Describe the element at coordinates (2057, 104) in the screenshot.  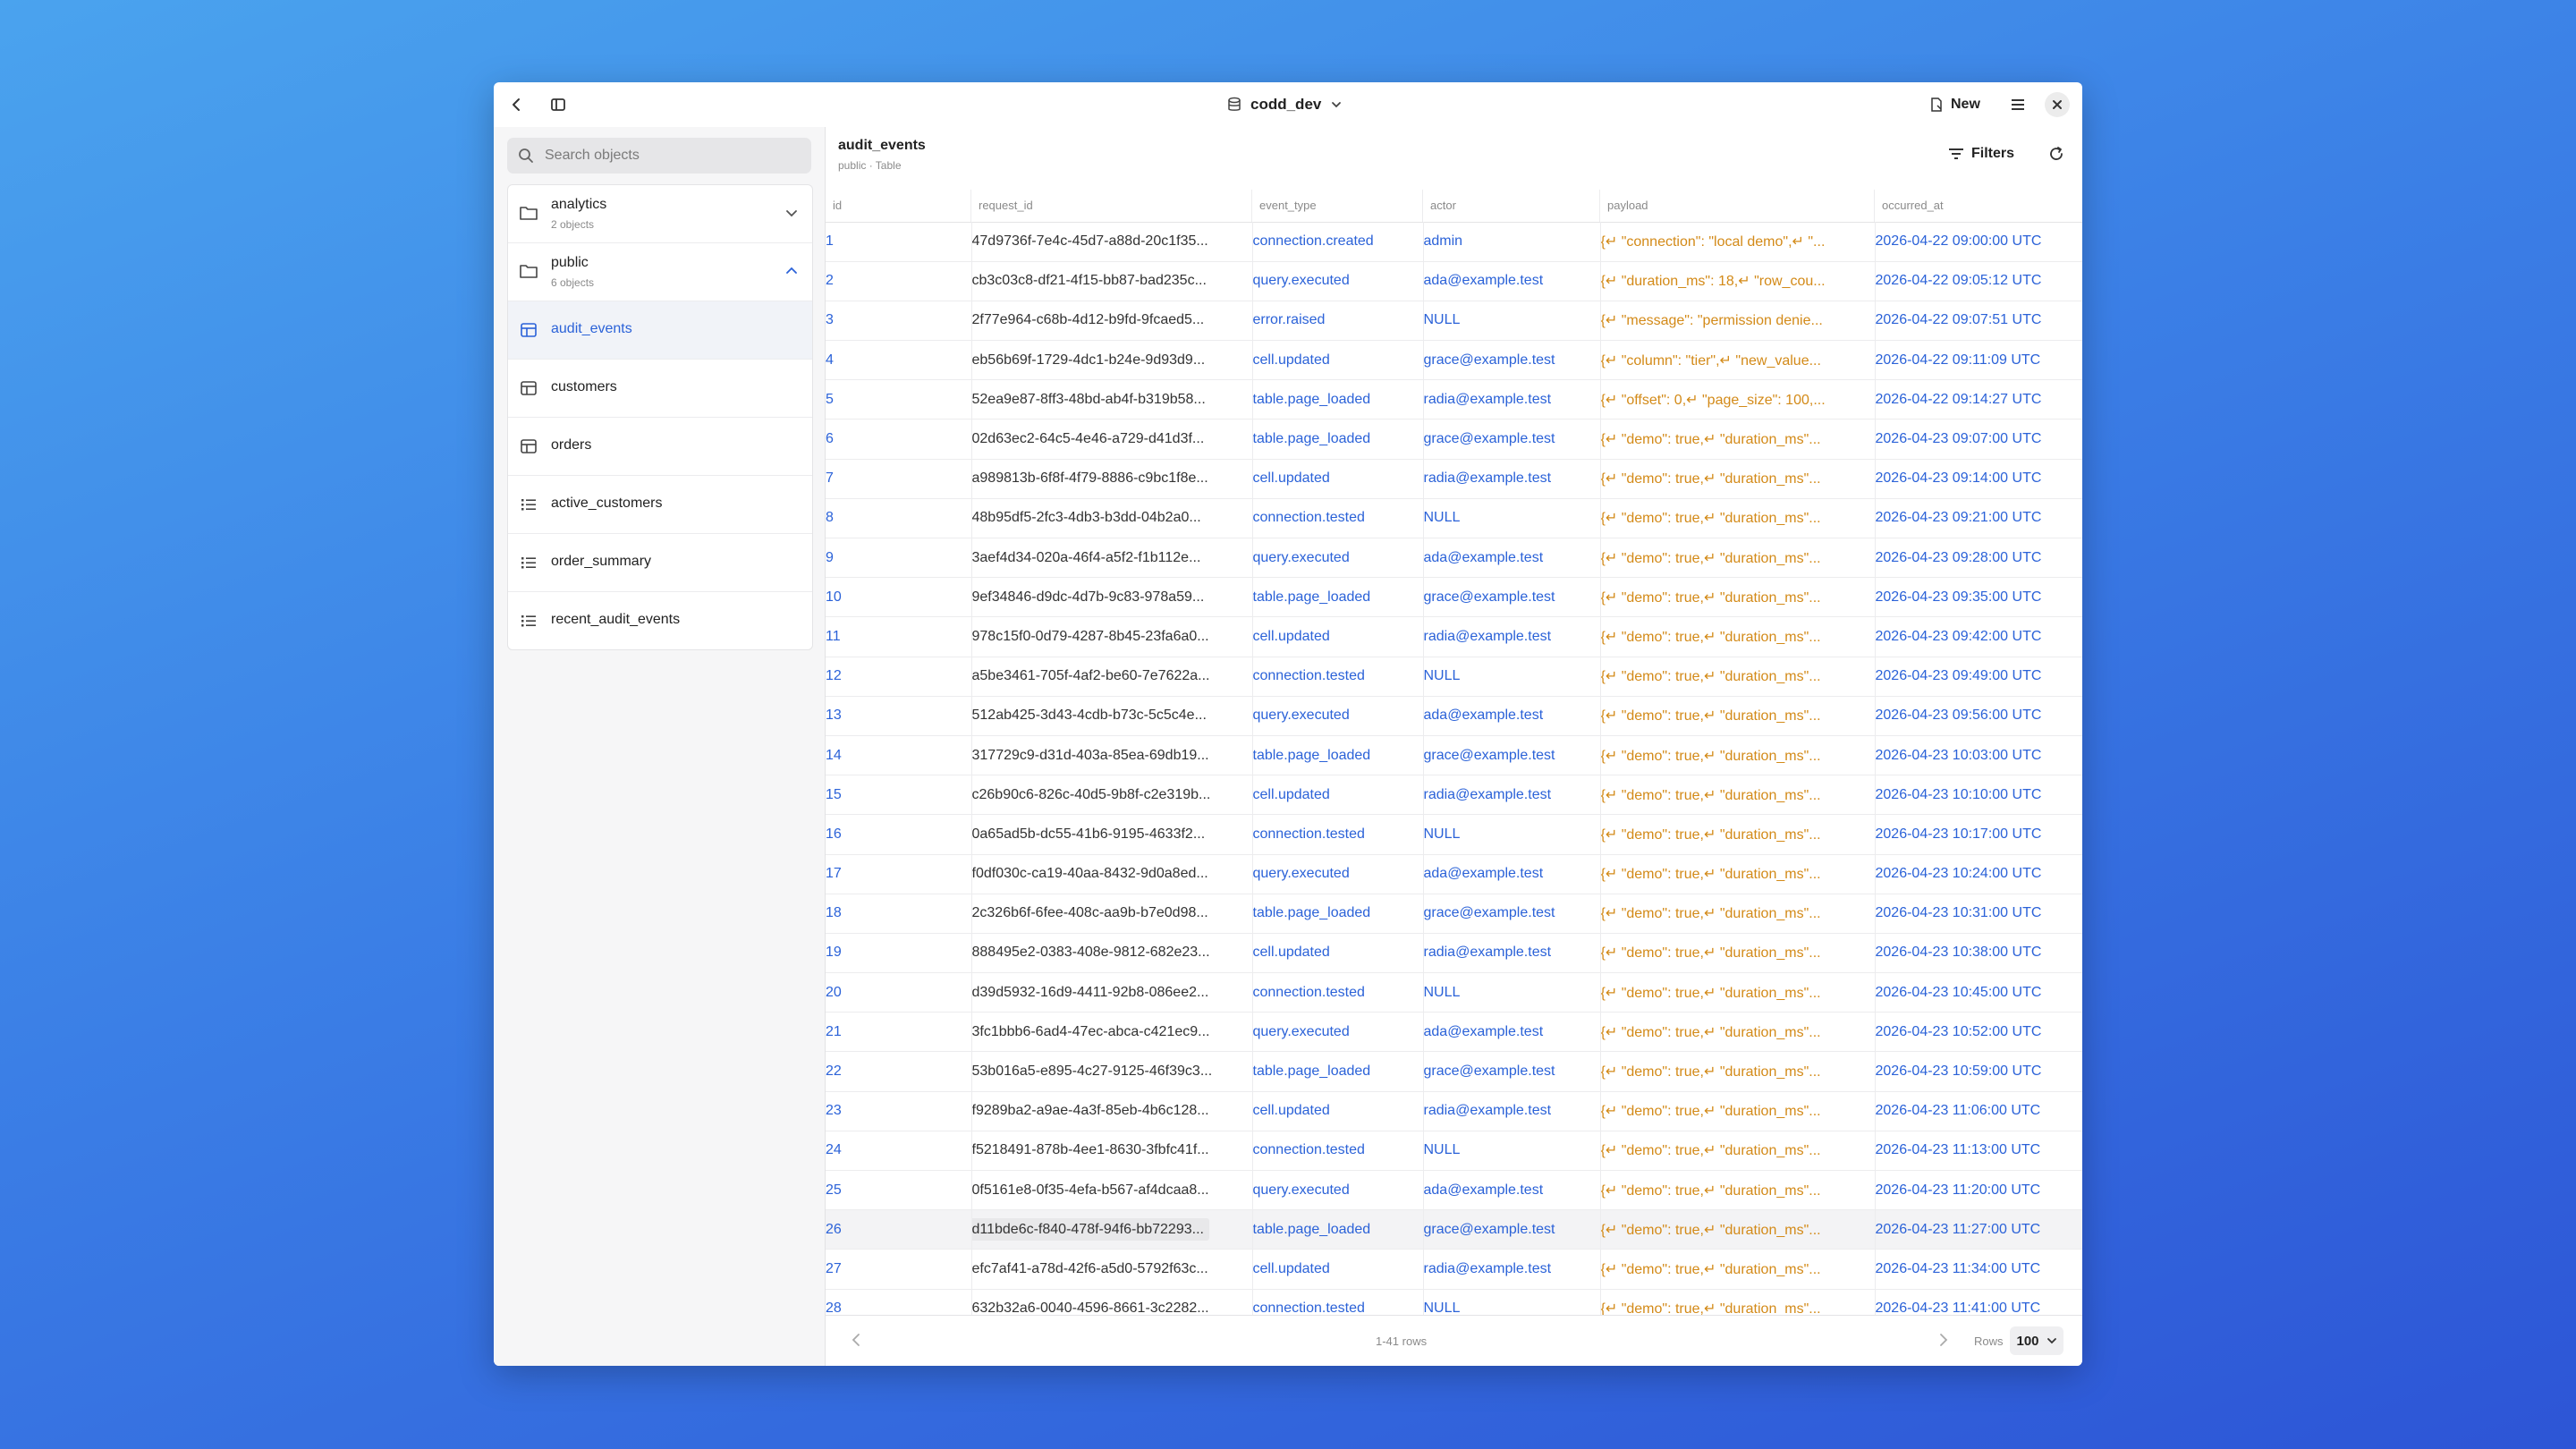
I see `close-button` at that location.